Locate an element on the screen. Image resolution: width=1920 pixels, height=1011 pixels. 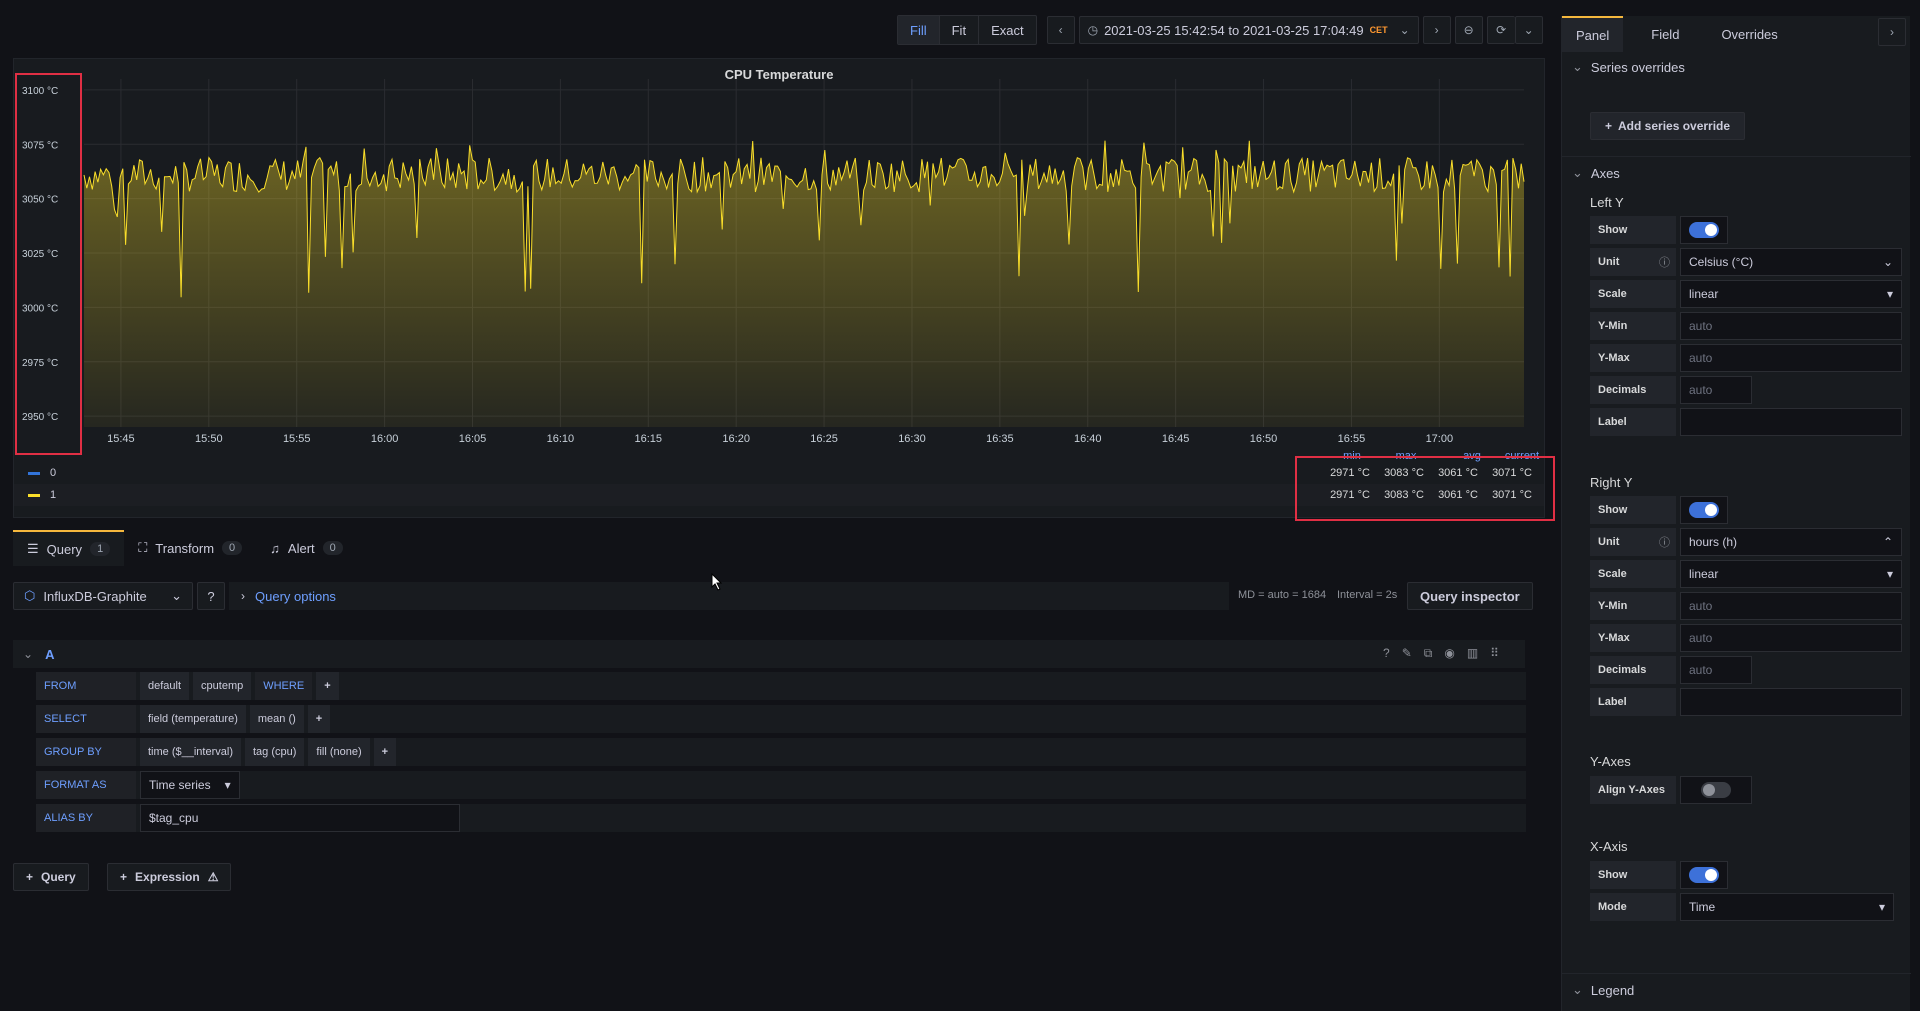
group-tag-chip: tag (cpu) is located at coordinates (274, 752).